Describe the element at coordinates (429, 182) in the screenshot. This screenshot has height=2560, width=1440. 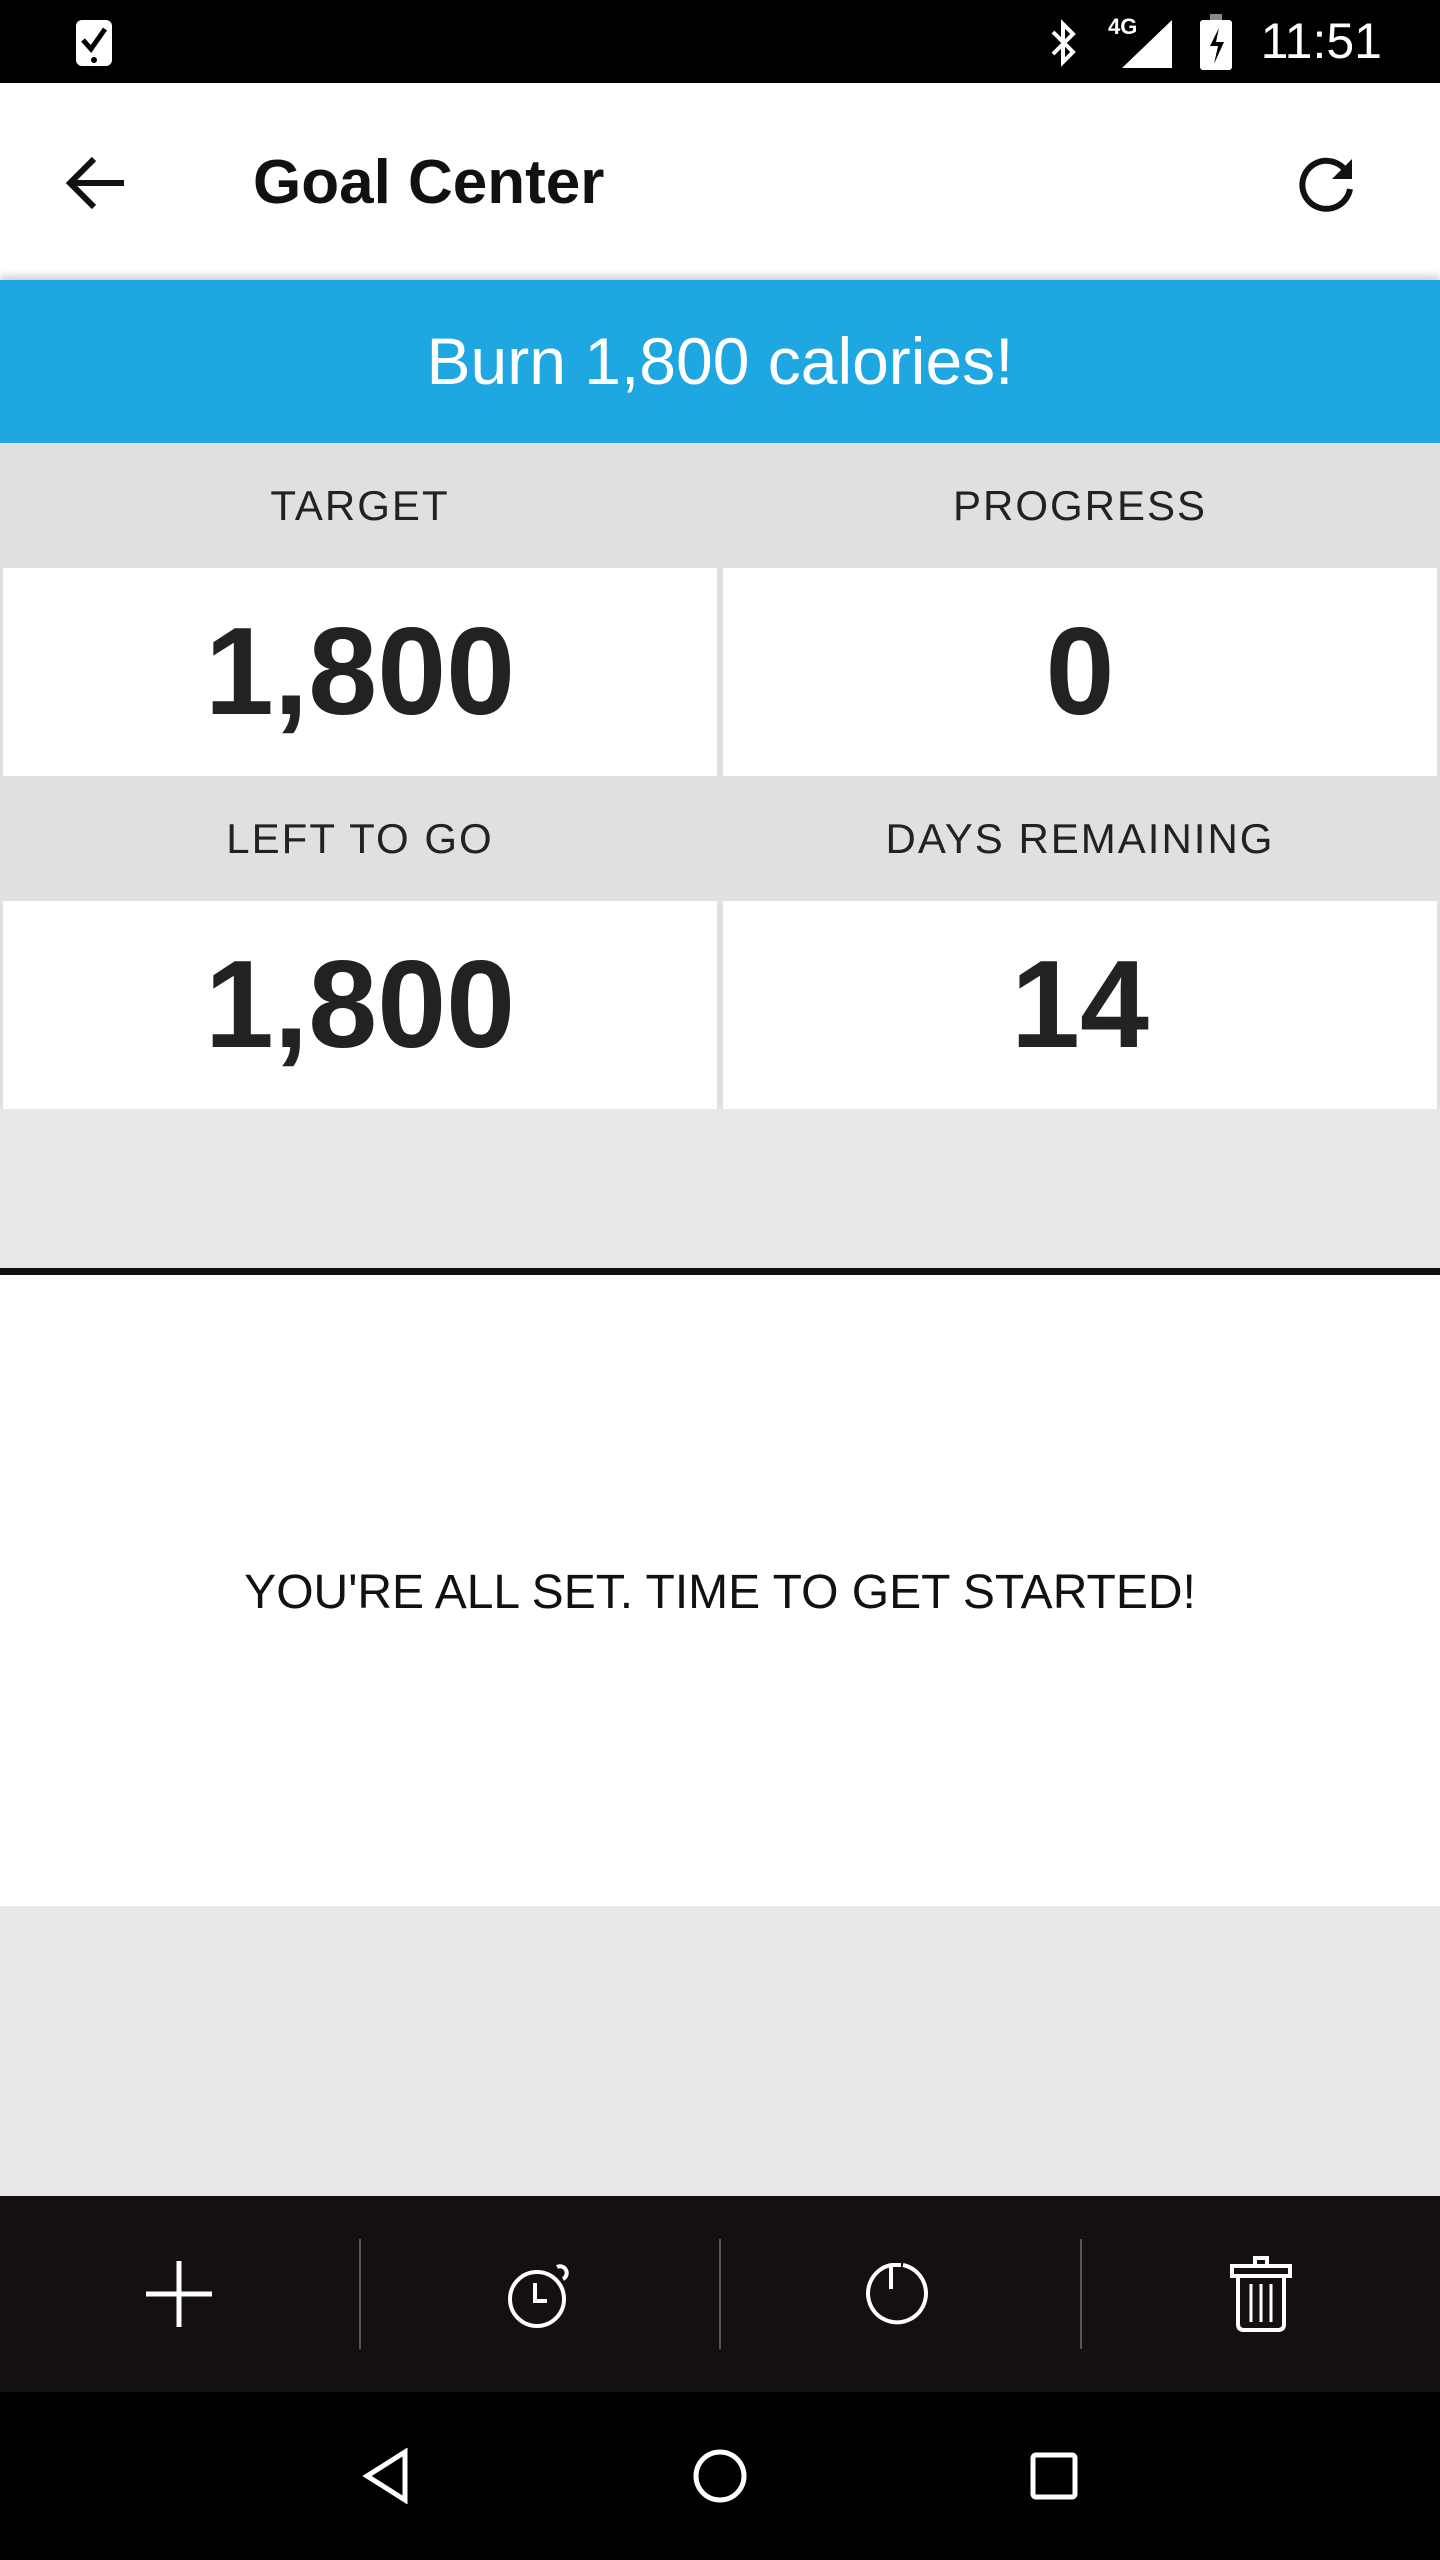
I see `page-title: Goal Center` at that location.